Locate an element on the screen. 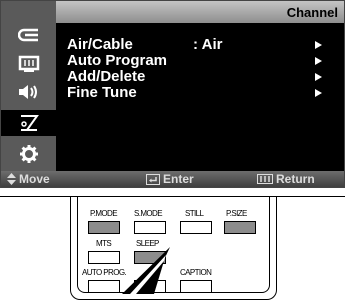  footer-enter: Enter is located at coordinates (170, 179).